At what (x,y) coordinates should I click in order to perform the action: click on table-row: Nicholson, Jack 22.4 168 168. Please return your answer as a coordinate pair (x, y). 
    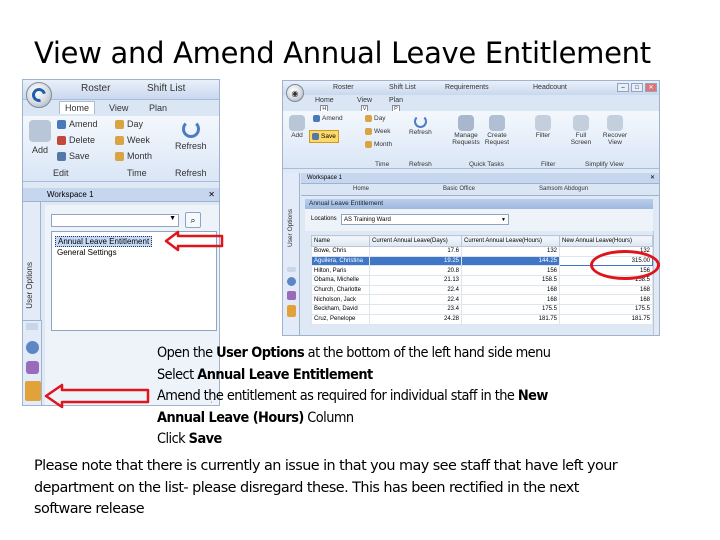
    Looking at the image, I should click on (482, 300).